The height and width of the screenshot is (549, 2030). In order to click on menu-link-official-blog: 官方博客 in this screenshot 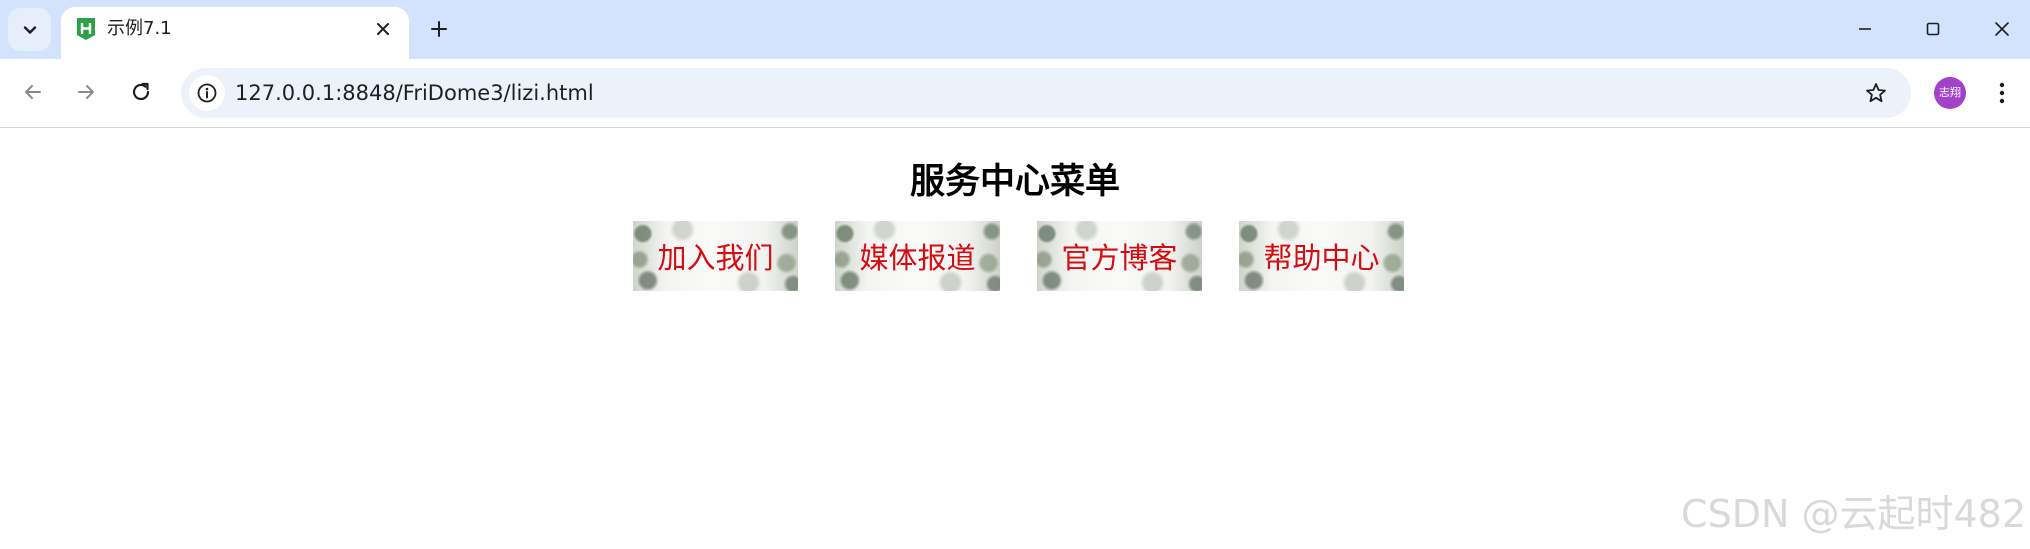, I will do `click(1119, 256)`.